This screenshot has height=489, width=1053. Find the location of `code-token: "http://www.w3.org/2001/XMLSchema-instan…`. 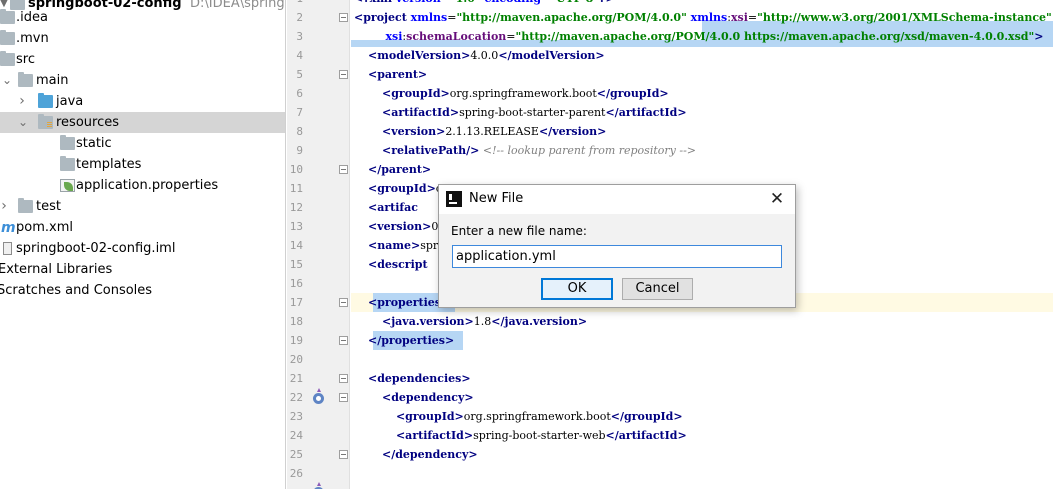

code-token: "http://www.w3.org/2001/XMLSchema-instan… is located at coordinates (904, 17).